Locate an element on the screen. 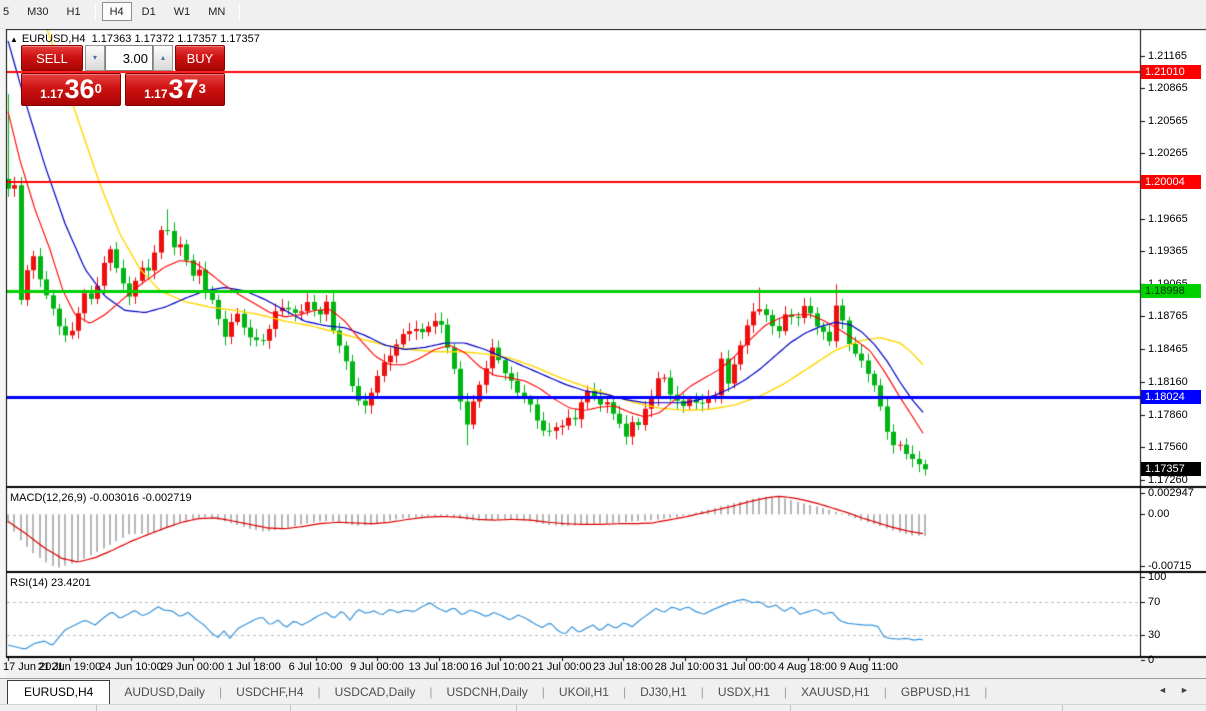 The width and height of the screenshot is (1206, 711). time-axis-label: 24 Jun 10:00 is located at coordinates (131, 667).